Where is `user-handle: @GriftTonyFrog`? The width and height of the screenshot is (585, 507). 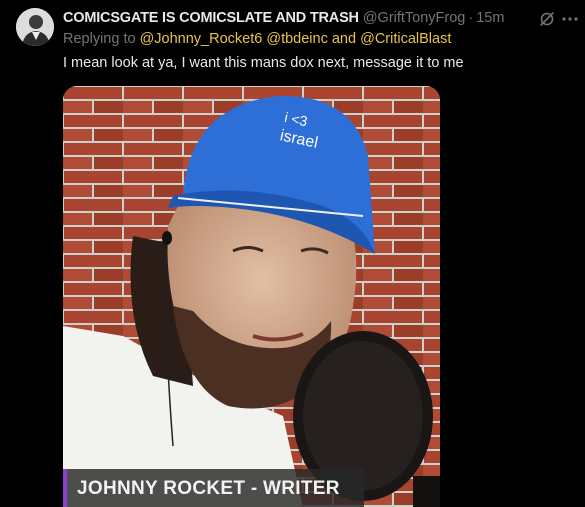
user-handle: @GriftTonyFrog is located at coordinates (414, 18).